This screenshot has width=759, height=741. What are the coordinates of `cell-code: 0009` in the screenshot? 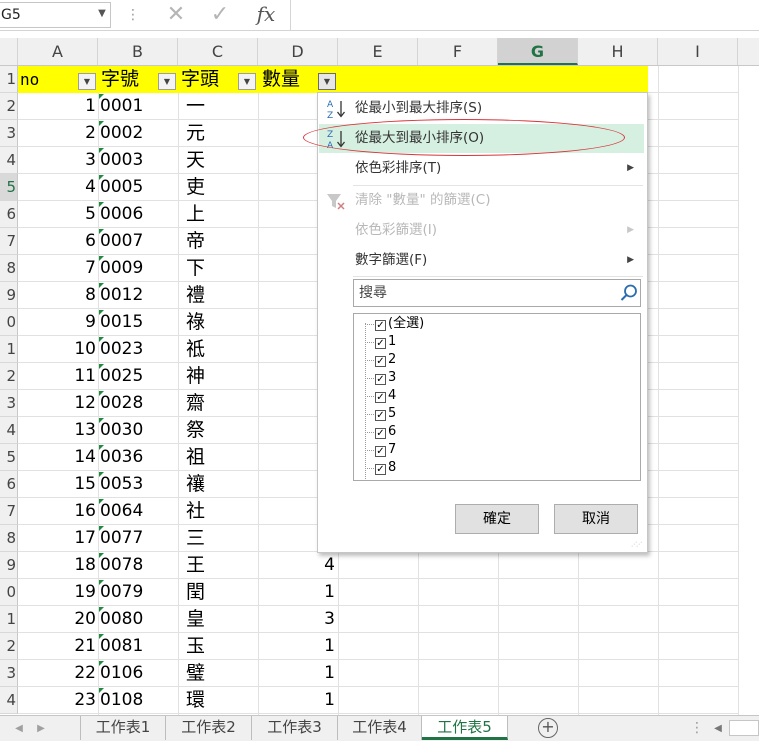 It's located at (138, 268).